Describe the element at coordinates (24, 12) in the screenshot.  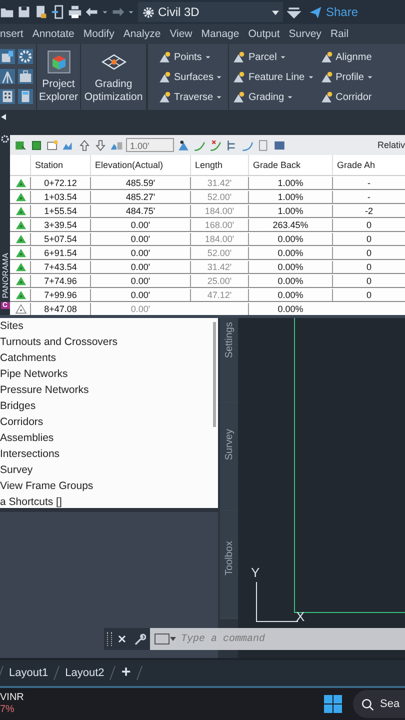
I see `save-icon` at that location.